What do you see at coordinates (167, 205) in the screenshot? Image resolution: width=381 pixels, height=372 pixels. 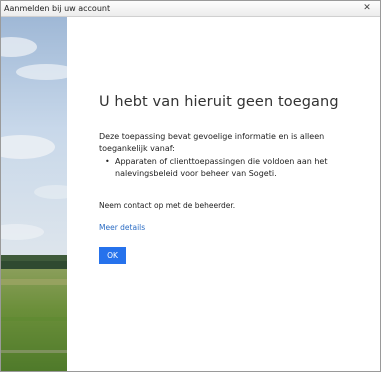 I see `contact-admin-text: Neem contact op met de beheerder.` at bounding box center [167, 205].